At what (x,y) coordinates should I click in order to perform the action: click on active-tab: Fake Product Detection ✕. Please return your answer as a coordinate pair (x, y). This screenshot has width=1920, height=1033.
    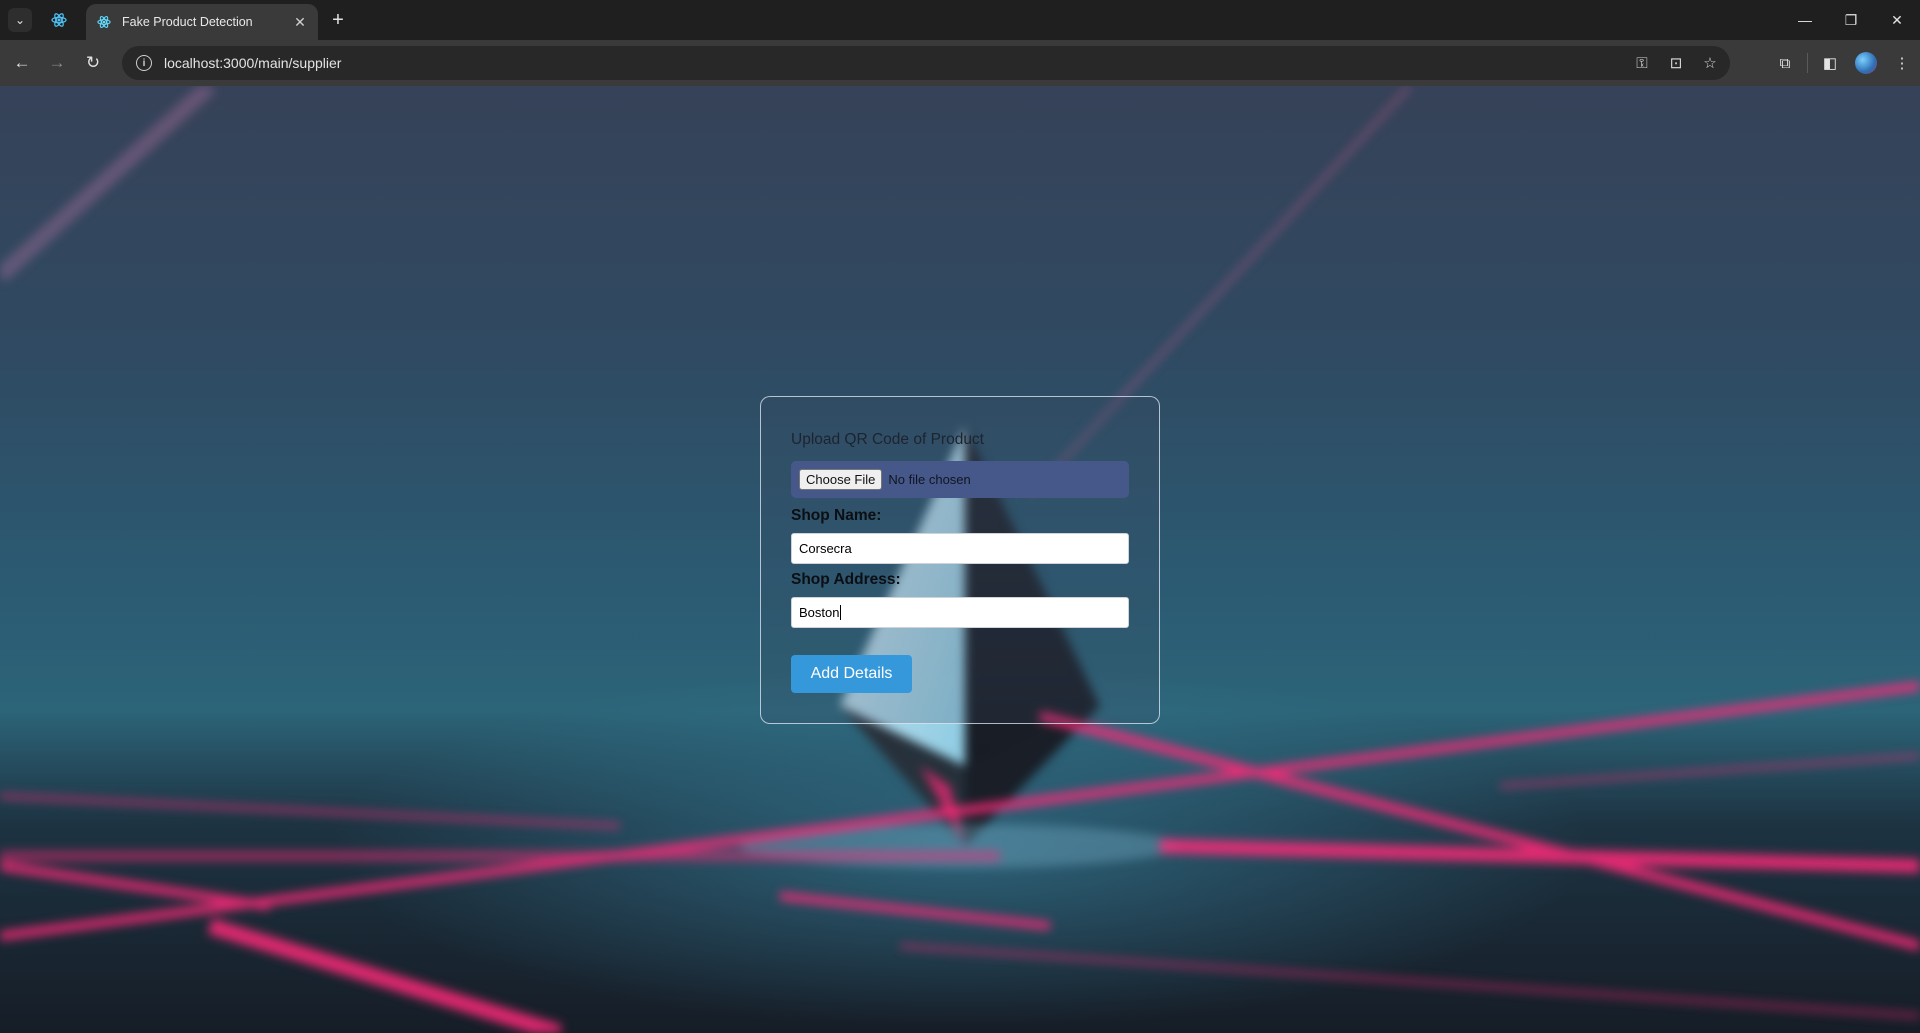
    Looking at the image, I should click on (202, 22).